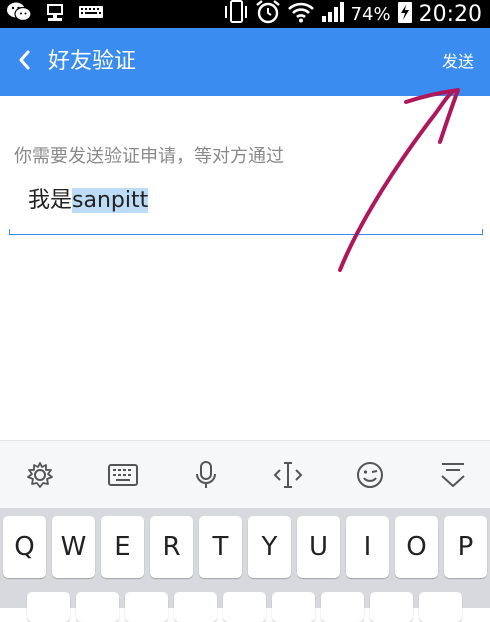 This screenshot has width=490, height=622. What do you see at coordinates (206, 475) in the screenshot?
I see `microphone-icon` at bounding box center [206, 475].